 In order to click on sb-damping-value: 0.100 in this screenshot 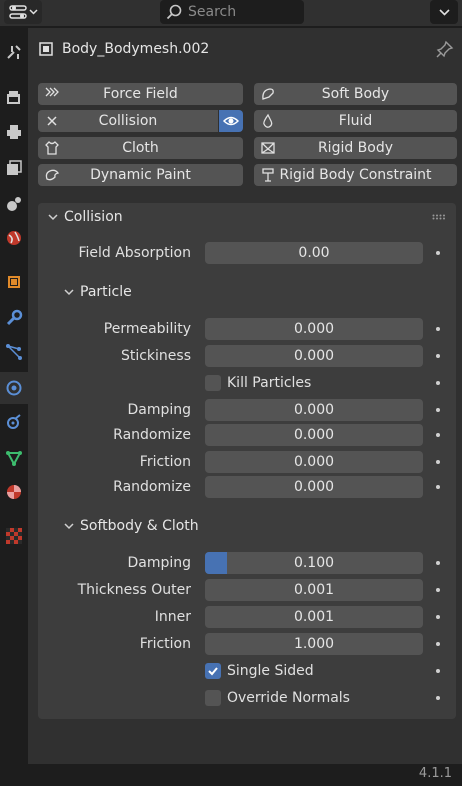, I will do `click(314, 563)`.